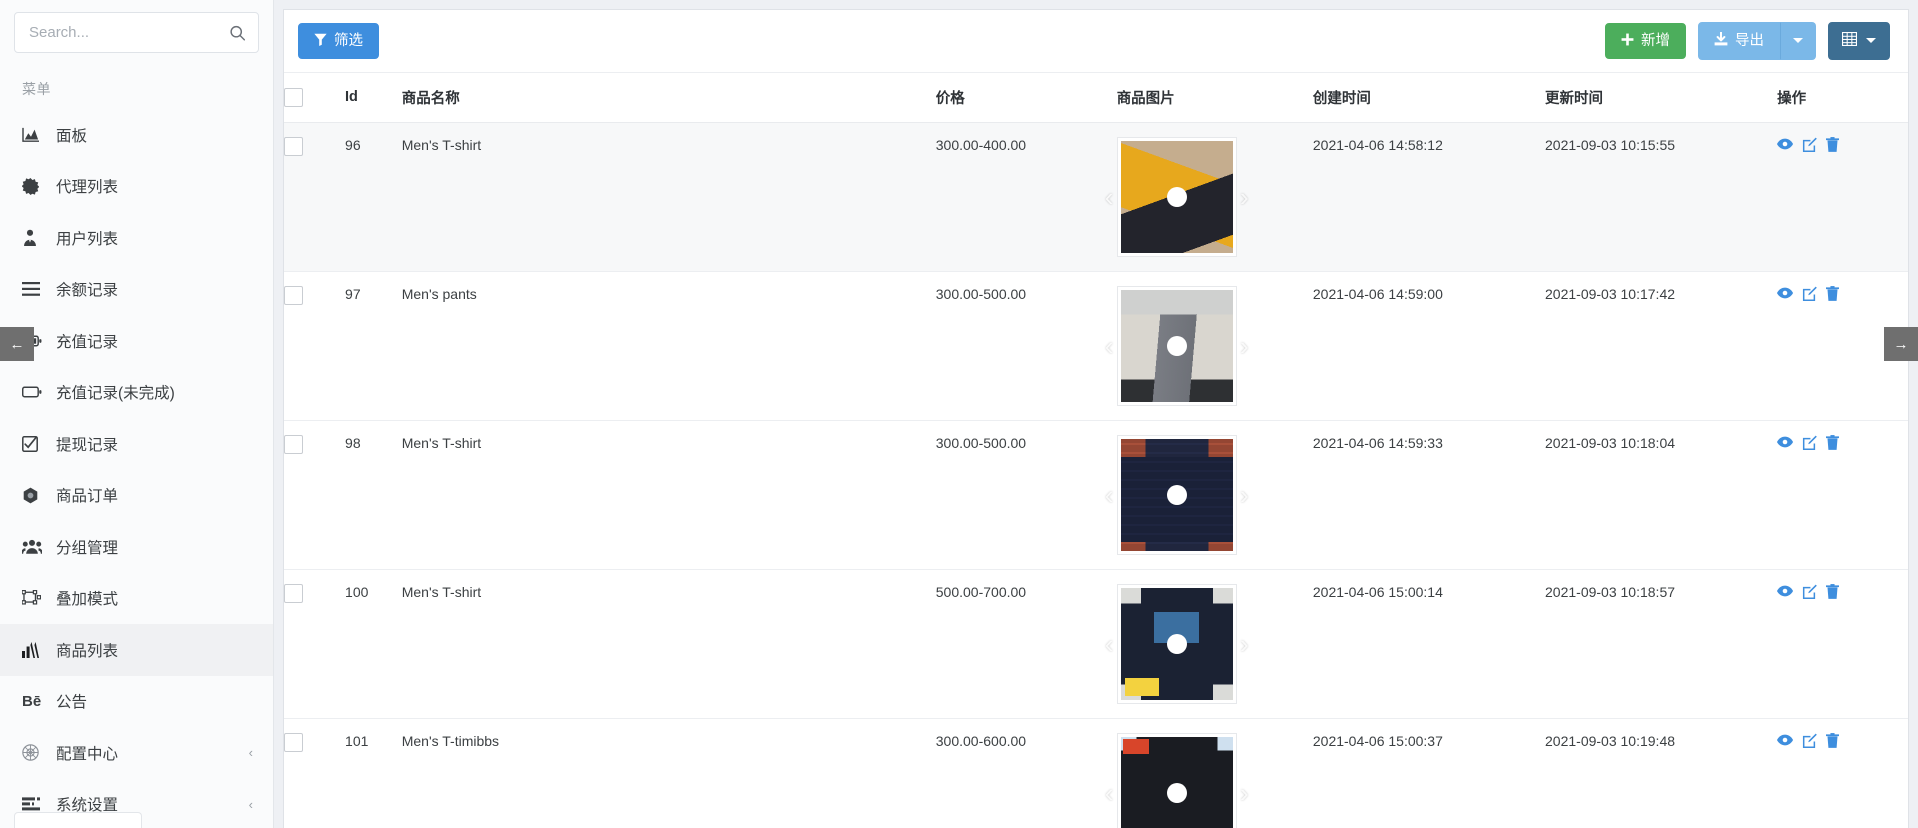  What do you see at coordinates (250, 804) in the screenshot?
I see `chevron-left-icon: ‹` at bounding box center [250, 804].